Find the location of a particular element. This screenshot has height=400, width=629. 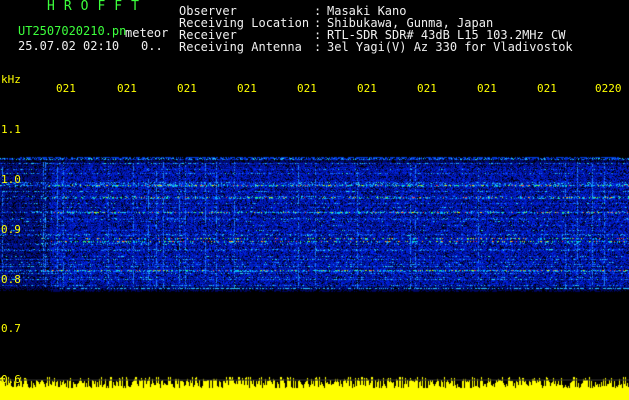

mode-label: meteor is located at coordinates (147, 33).